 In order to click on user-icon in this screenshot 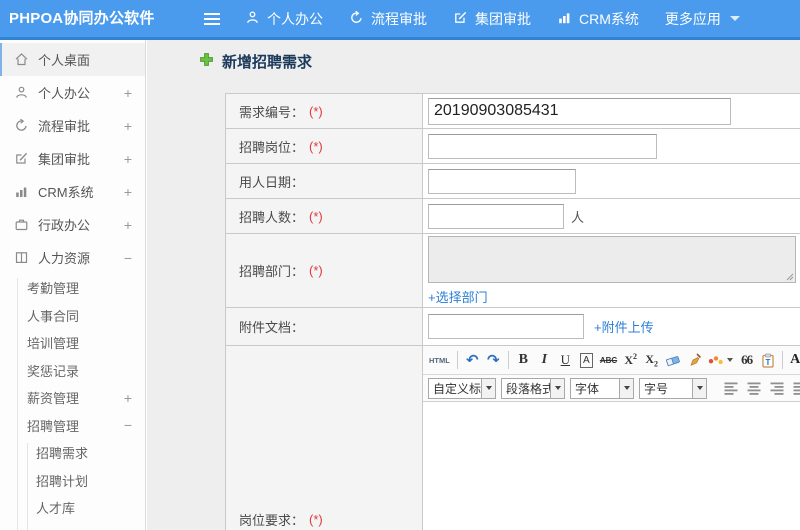, I will do `click(21, 92)`.